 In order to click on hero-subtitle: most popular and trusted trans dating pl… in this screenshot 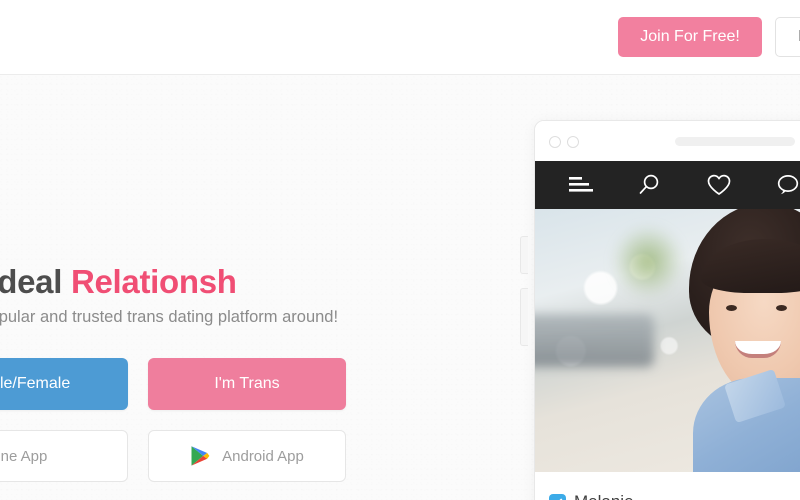, I will do `click(169, 317)`.